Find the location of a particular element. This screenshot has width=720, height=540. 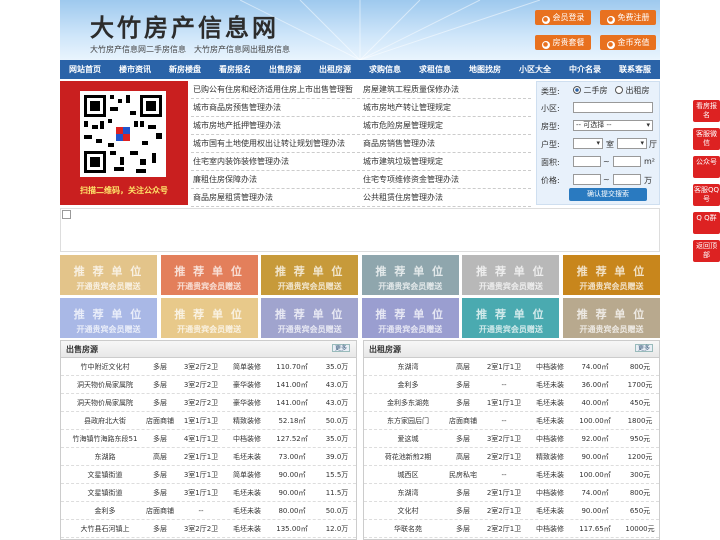

area-max-input is located at coordinates (627, 161).